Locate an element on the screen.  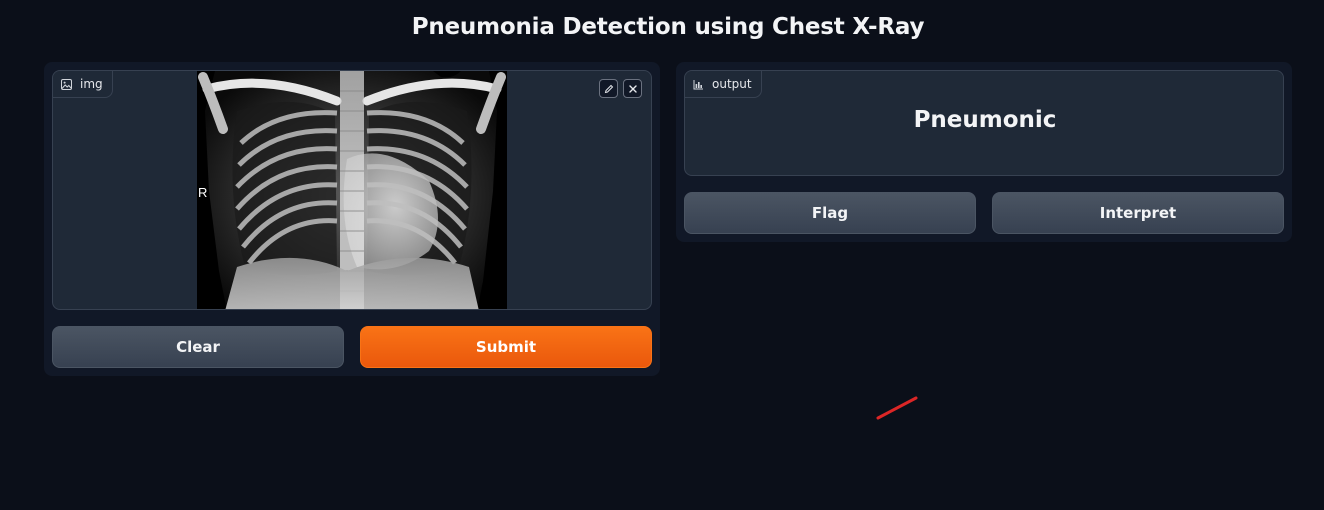
clear-button: Clear is located at coordinates (198, 347).